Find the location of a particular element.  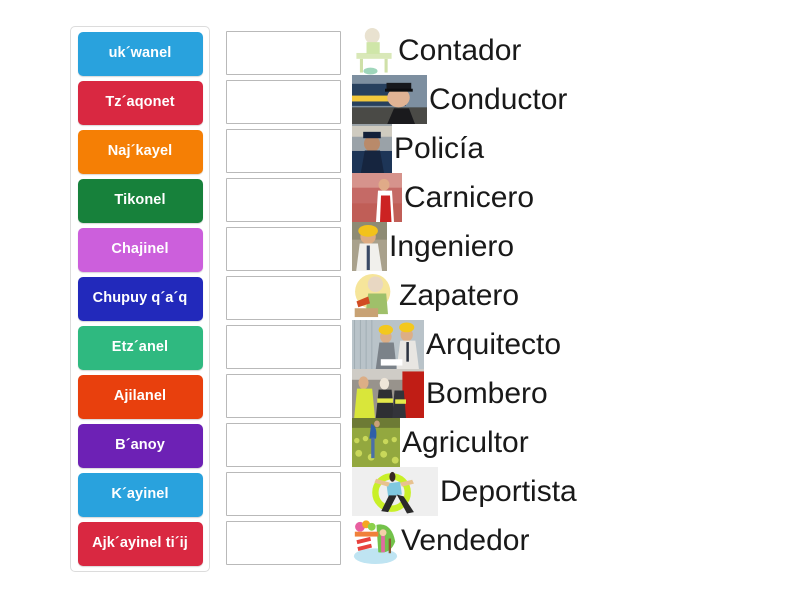

athlete-running-photo is located at coordinates (395, 491).